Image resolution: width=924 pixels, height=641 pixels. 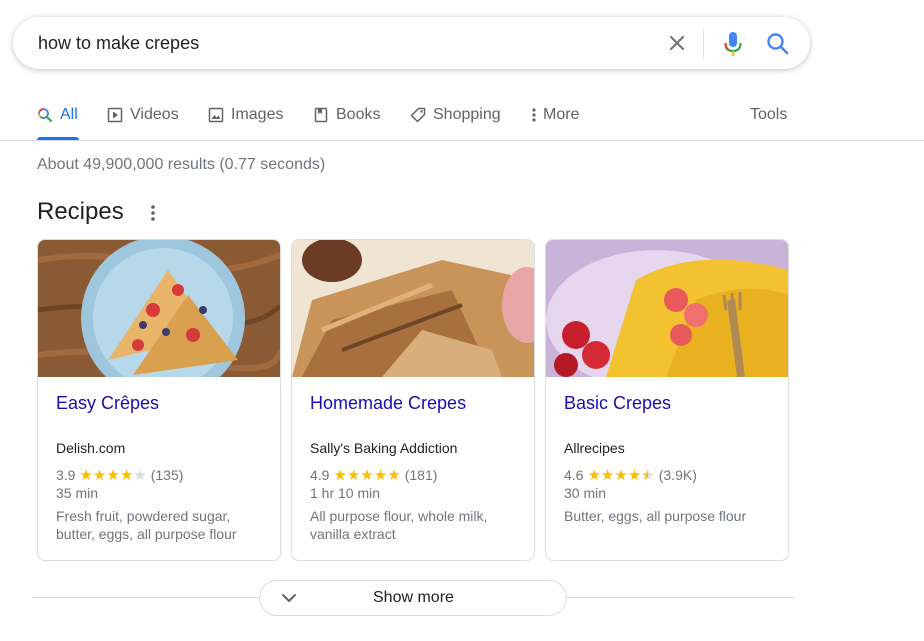 I want to click on review-count: (135), so click(x=167, y=475).